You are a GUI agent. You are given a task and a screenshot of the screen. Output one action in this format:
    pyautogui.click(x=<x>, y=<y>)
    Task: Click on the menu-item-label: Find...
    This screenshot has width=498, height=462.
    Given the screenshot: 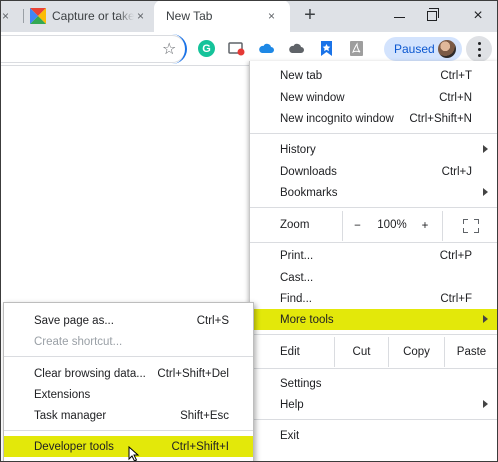 What is the action you would take?
    pyautogui.click(x=296, y=298)
    